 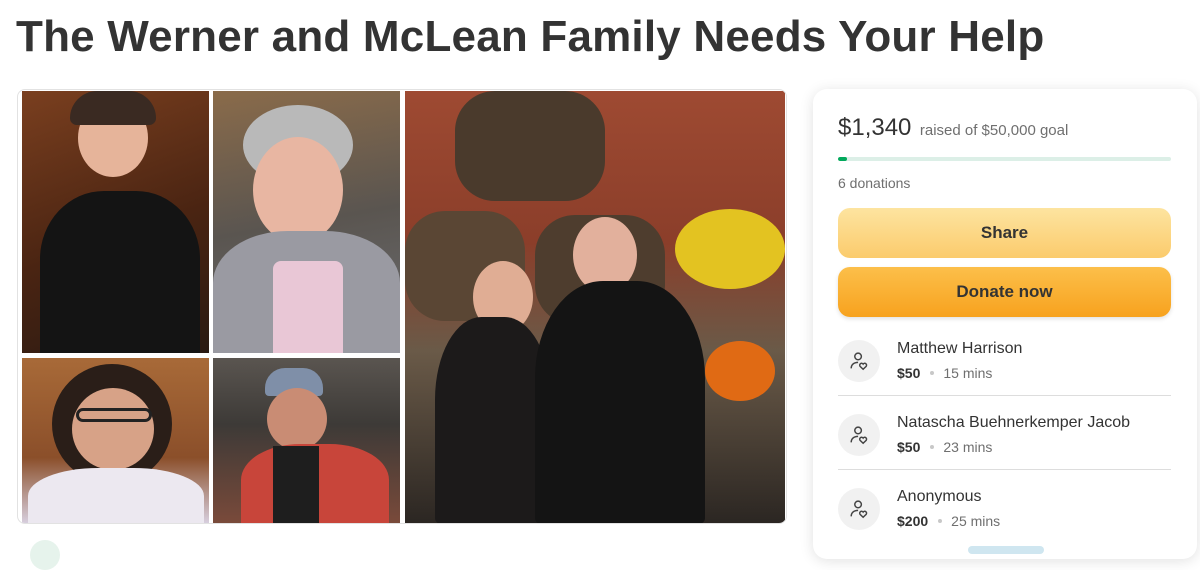 What do you see at coordinates (306, 440) in the screenshot?
I see `photo-chef` at bounding box center [306, 440].